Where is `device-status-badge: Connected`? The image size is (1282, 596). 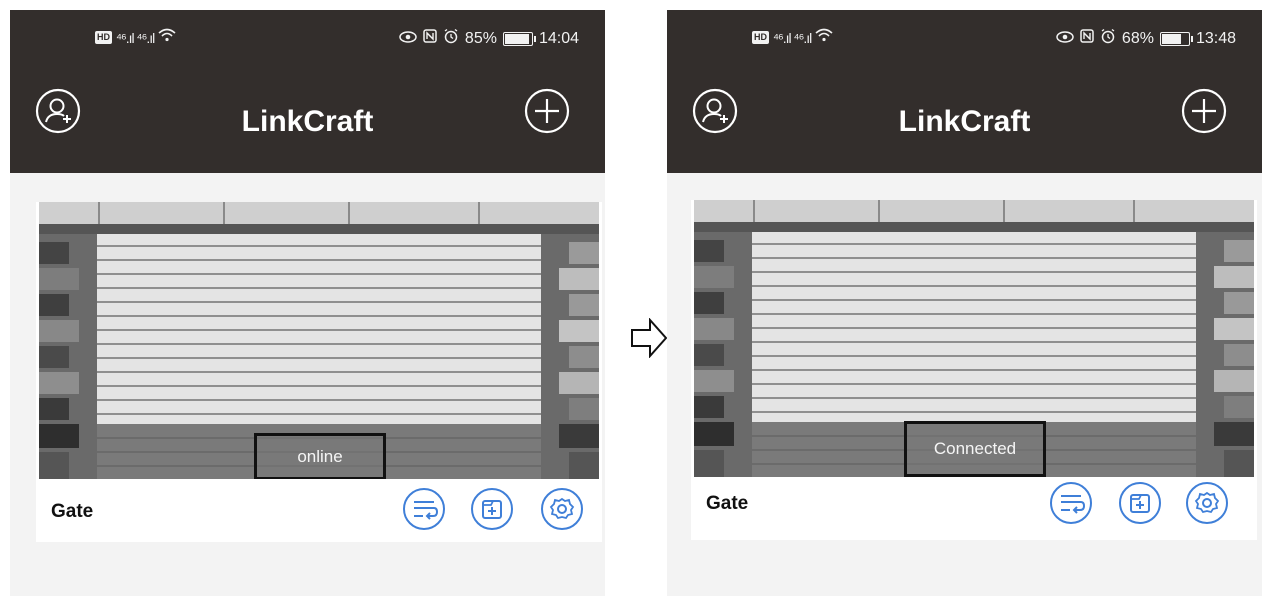
device-status-badge: Connected is located at coordinates (975, 449).